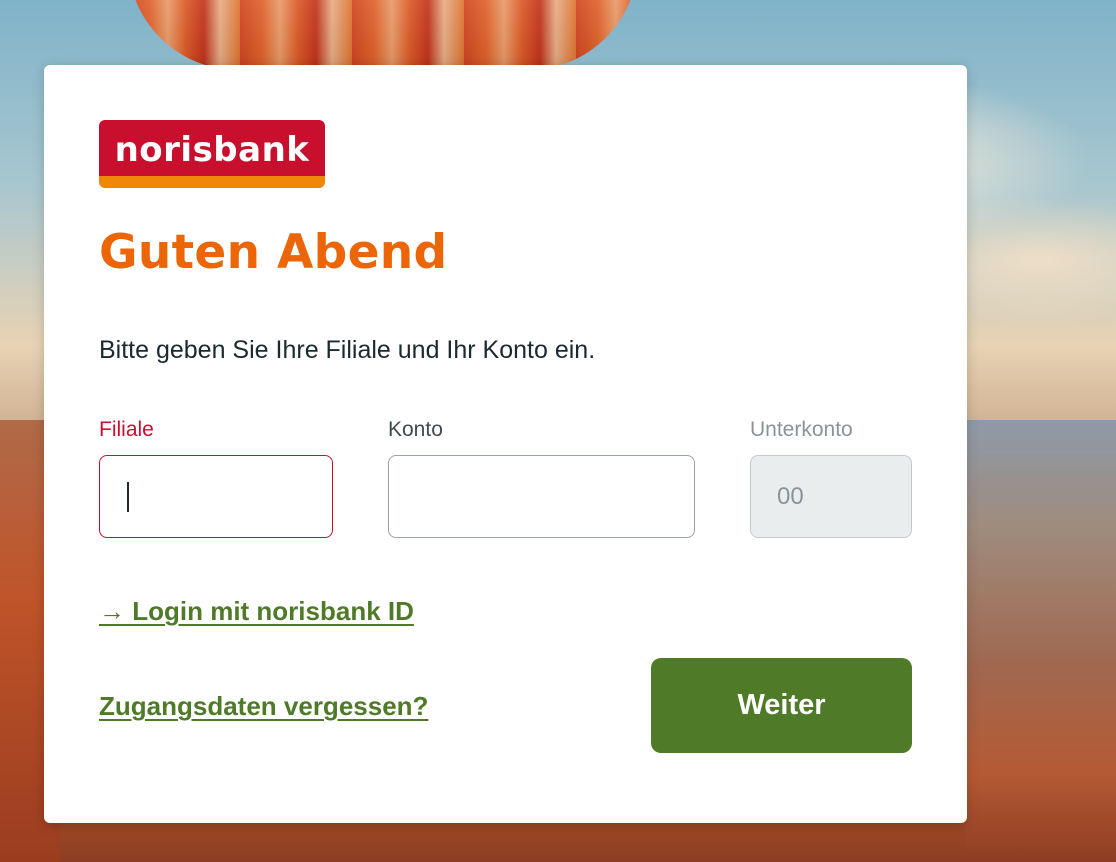 This screenshot has width=1116, height=862. Describe the element at coordinates (128, 497) in the screenshot. I see `text-cursor` at that location.